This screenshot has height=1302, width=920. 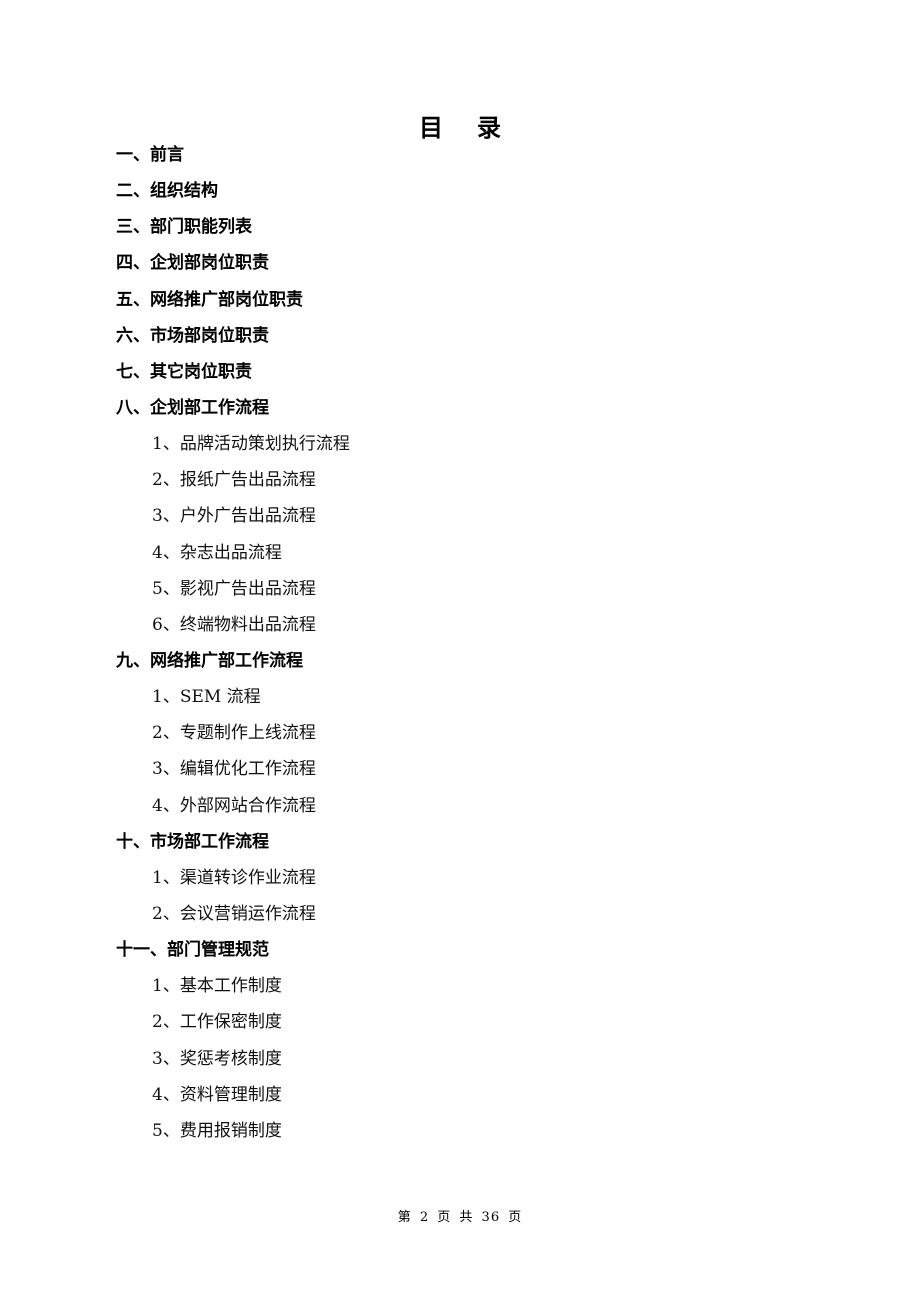 I want to click on toc-section-heading: 四、企划部岗位职责, so click(x=233, y=265).